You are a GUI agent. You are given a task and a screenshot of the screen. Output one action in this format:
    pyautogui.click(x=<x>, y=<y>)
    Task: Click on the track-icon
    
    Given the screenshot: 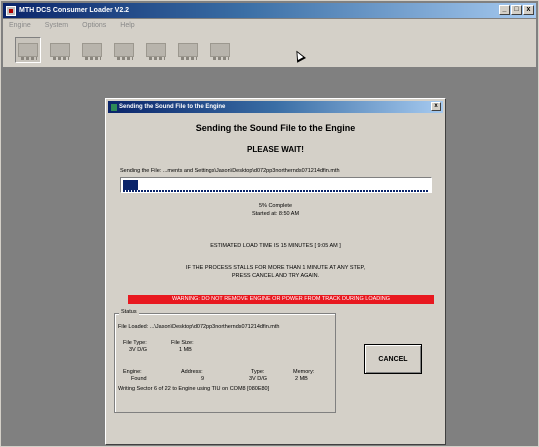 What is the action you would take?
    pyautogui.click(x=124, y=51)
    